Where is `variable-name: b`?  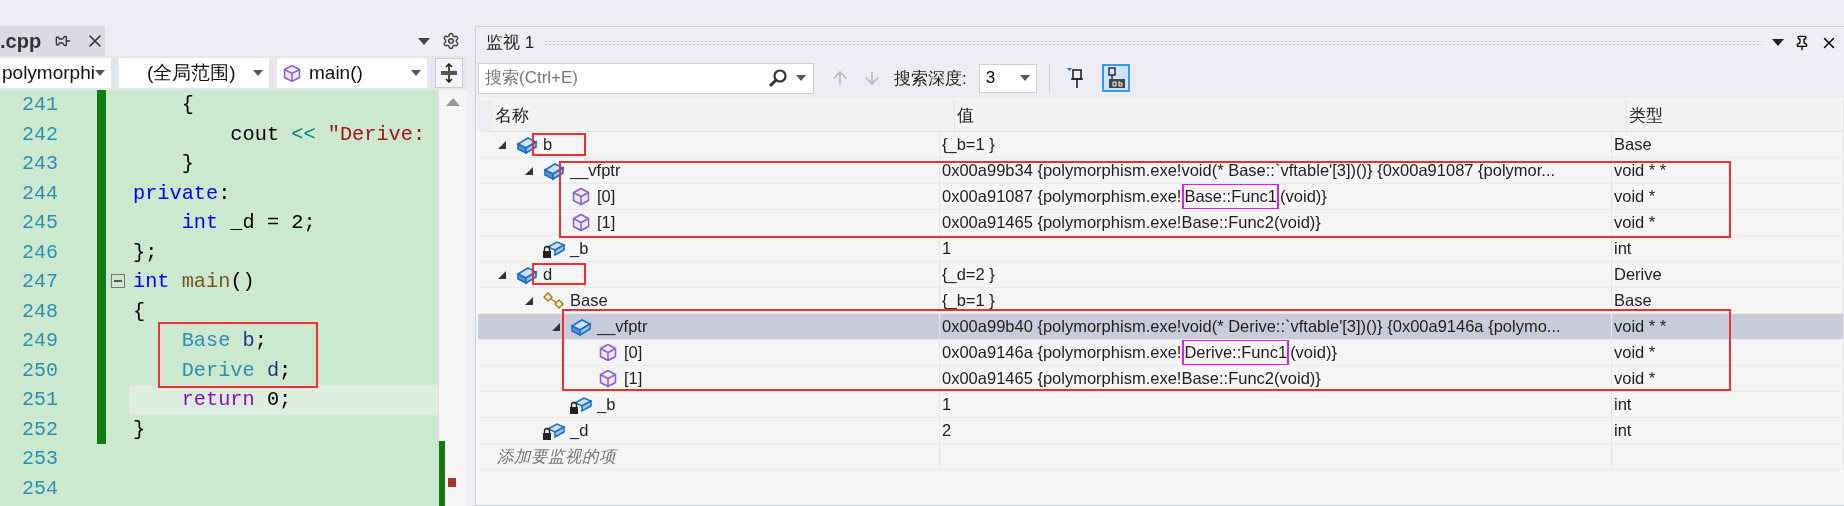 variable-name: b is located at coordinates (548, 144).